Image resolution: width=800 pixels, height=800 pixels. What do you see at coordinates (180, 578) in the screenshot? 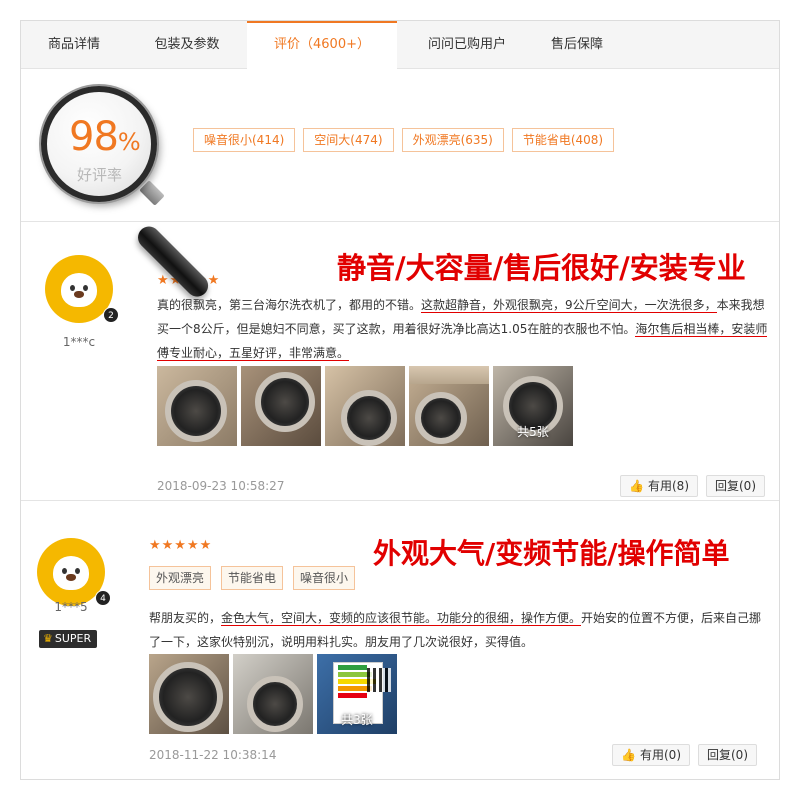
I see `review-tag: 外观漂亮` at bounding box center [180, 578].